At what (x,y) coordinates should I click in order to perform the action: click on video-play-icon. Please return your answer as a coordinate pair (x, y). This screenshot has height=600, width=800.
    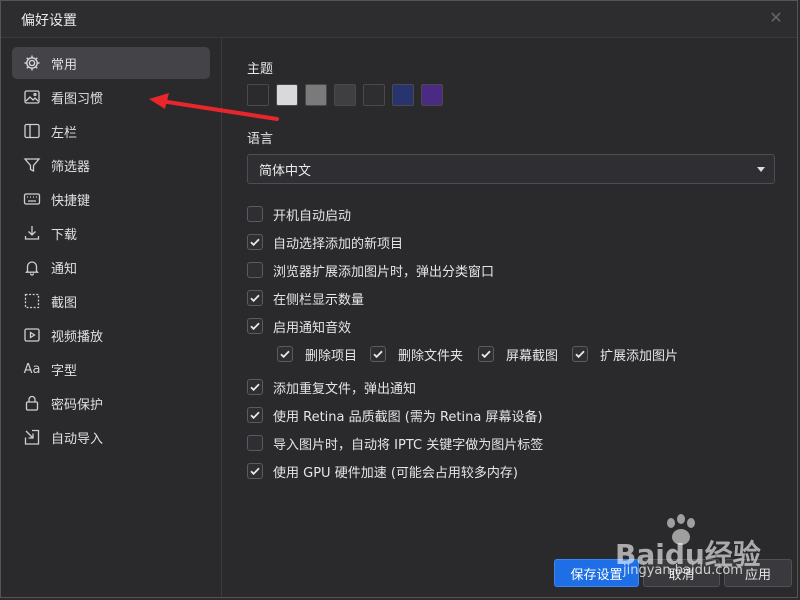
    Looking at the image, I should click on (32, 335).